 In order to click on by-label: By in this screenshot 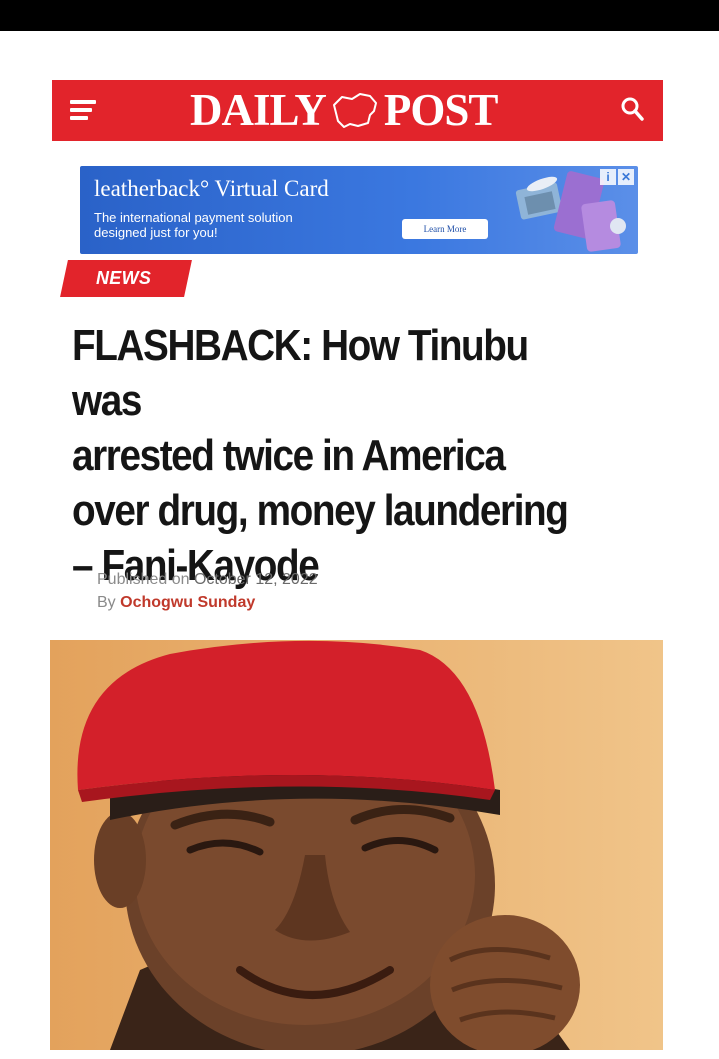, I will do `click(106, 602)`.